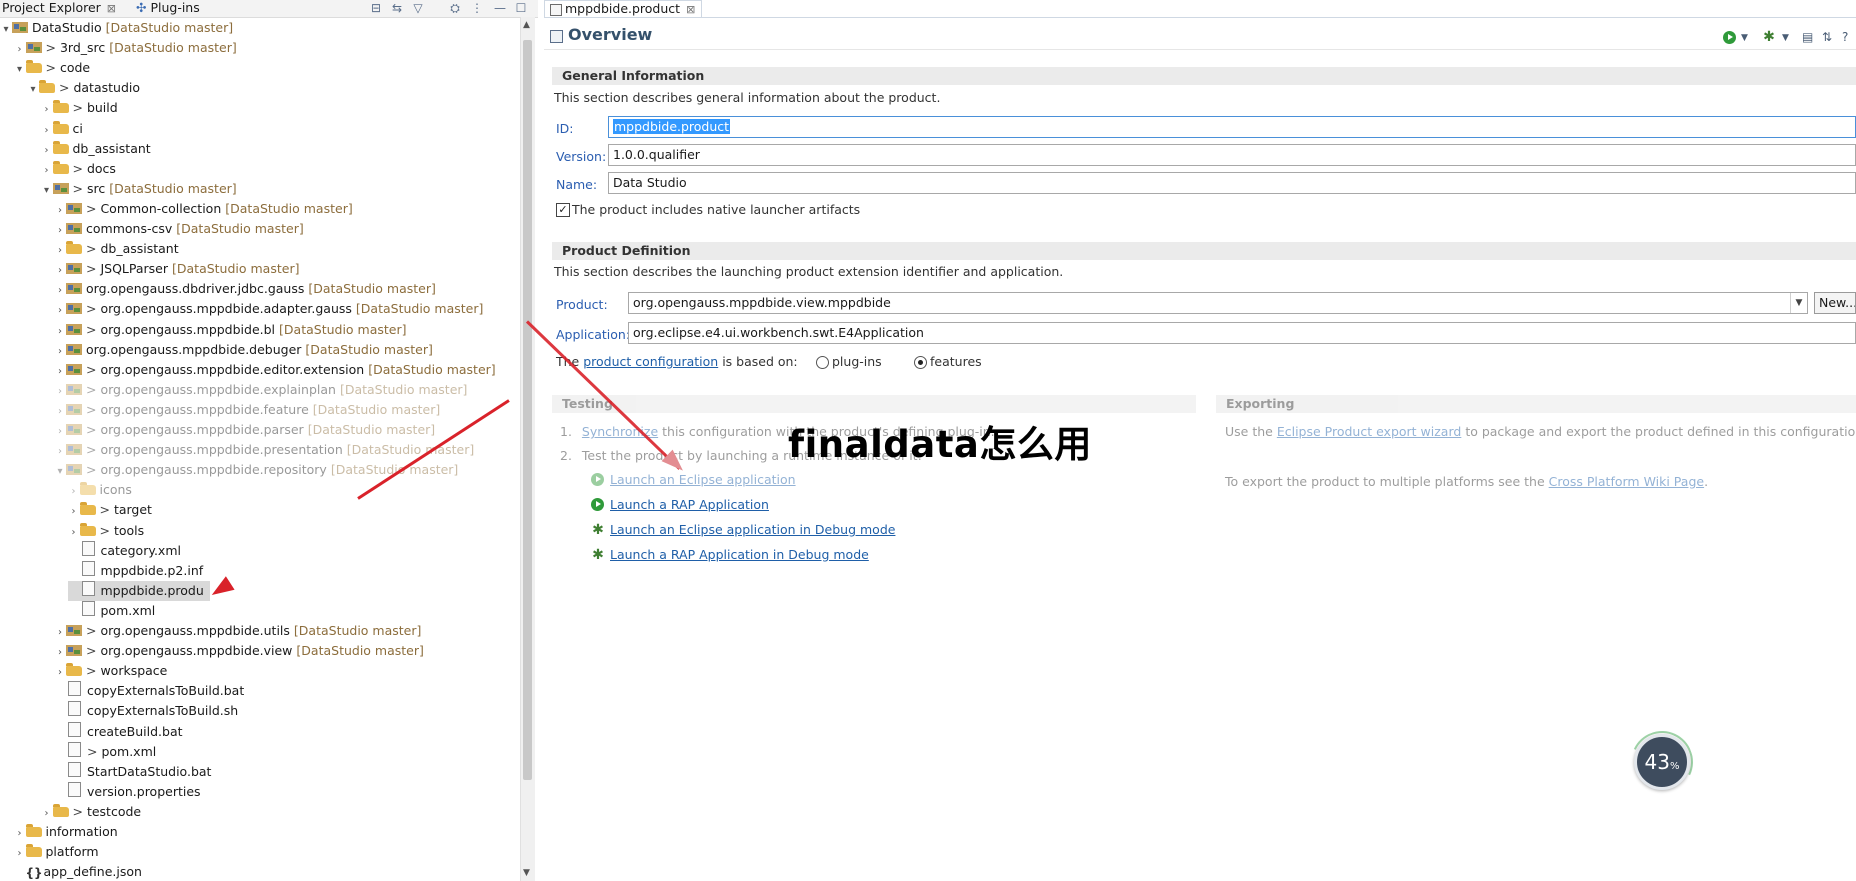 The image size is (1856, 881). Describe the element at coordinates (623, 8) in the screenshot. I see `tab-mppdbide-product: mppdbide.product ⊠` at that location.